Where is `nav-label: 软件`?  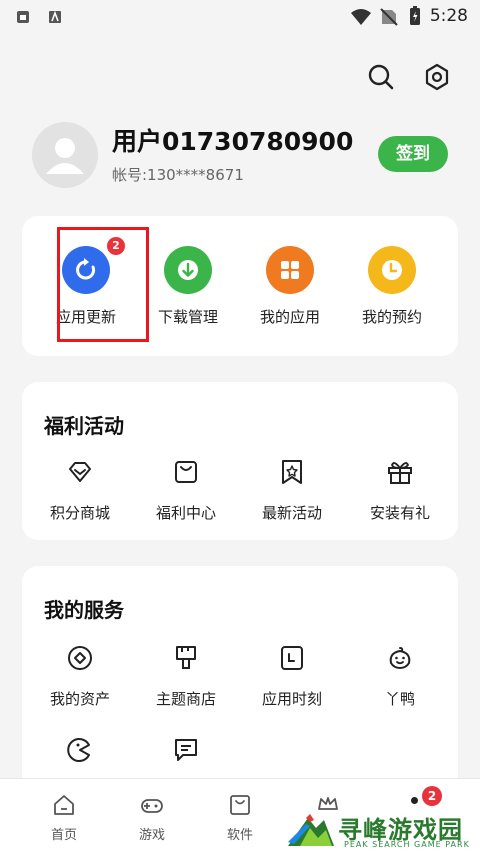
nav-label: 软件 is located at coordinates (239, 835).